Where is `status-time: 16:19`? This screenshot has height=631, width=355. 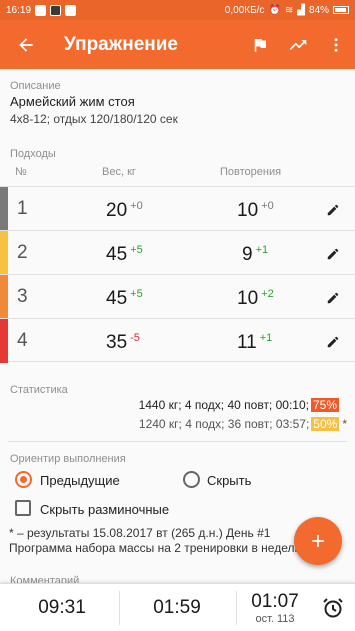
status-time: 16:19 is located at coordinates (19, 10).